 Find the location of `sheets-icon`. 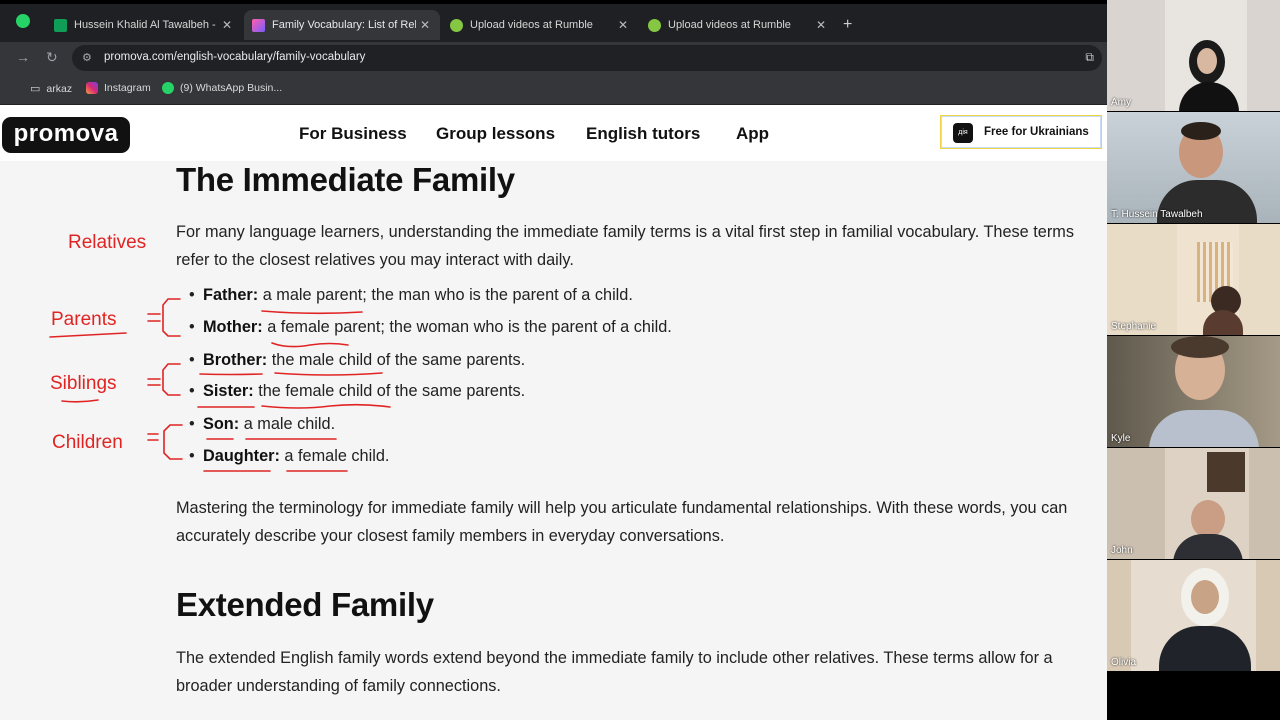

sheets-icon is located at coordinates (60, 25).